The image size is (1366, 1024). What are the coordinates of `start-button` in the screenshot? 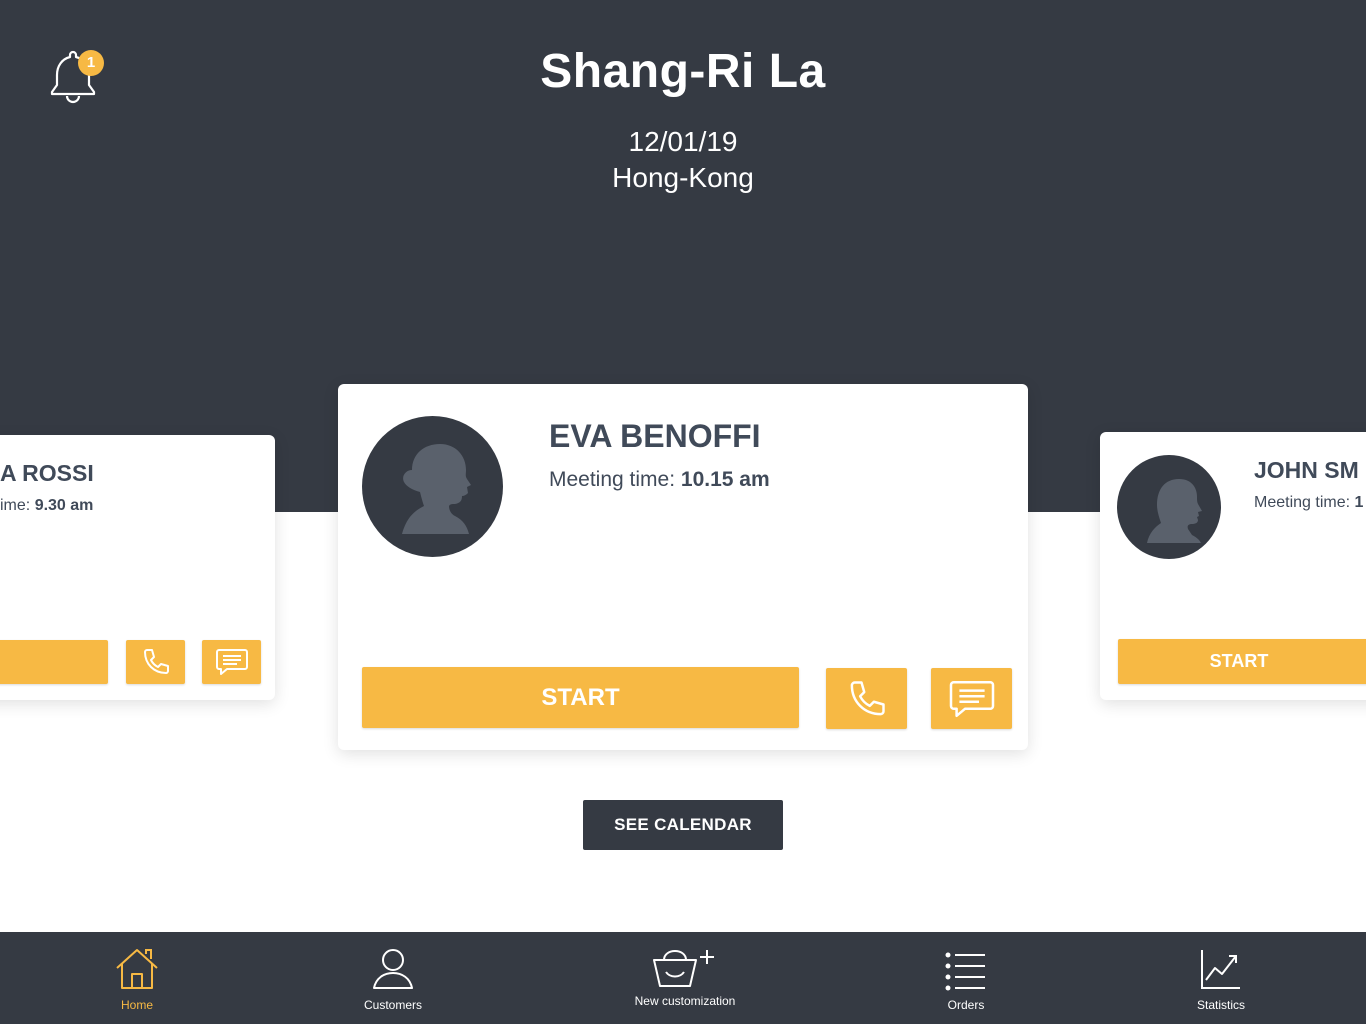 It's located at (54, 662).